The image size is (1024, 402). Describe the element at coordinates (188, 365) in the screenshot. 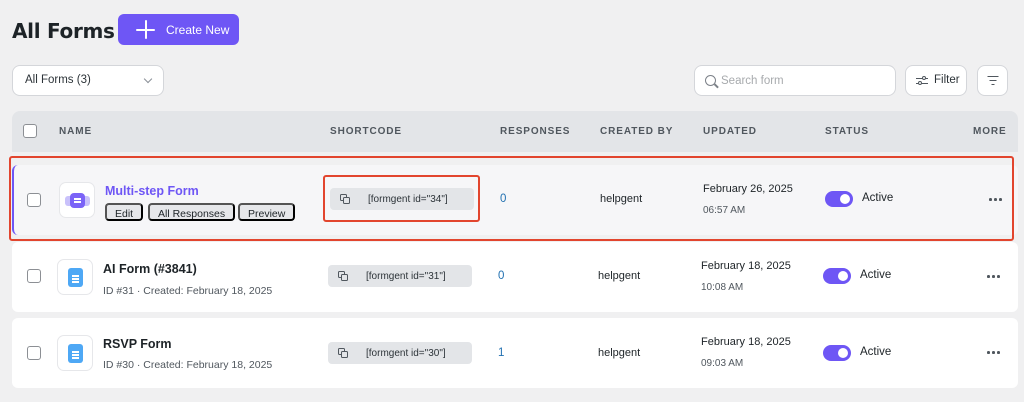

I see `form-meta: ID #30 · Created: February 18, 2025` at that location.